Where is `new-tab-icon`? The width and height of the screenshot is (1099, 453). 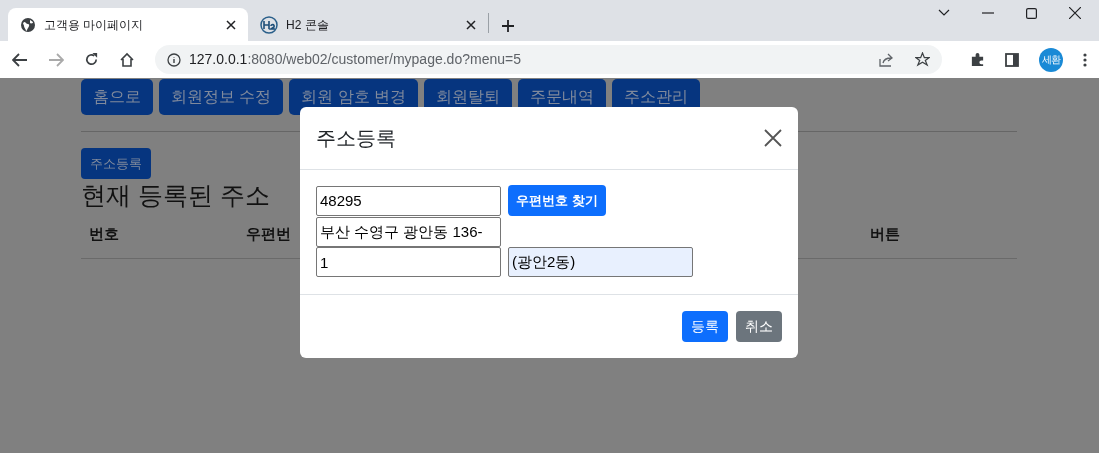
new-tab-icon is located at coordinates (508, 26).